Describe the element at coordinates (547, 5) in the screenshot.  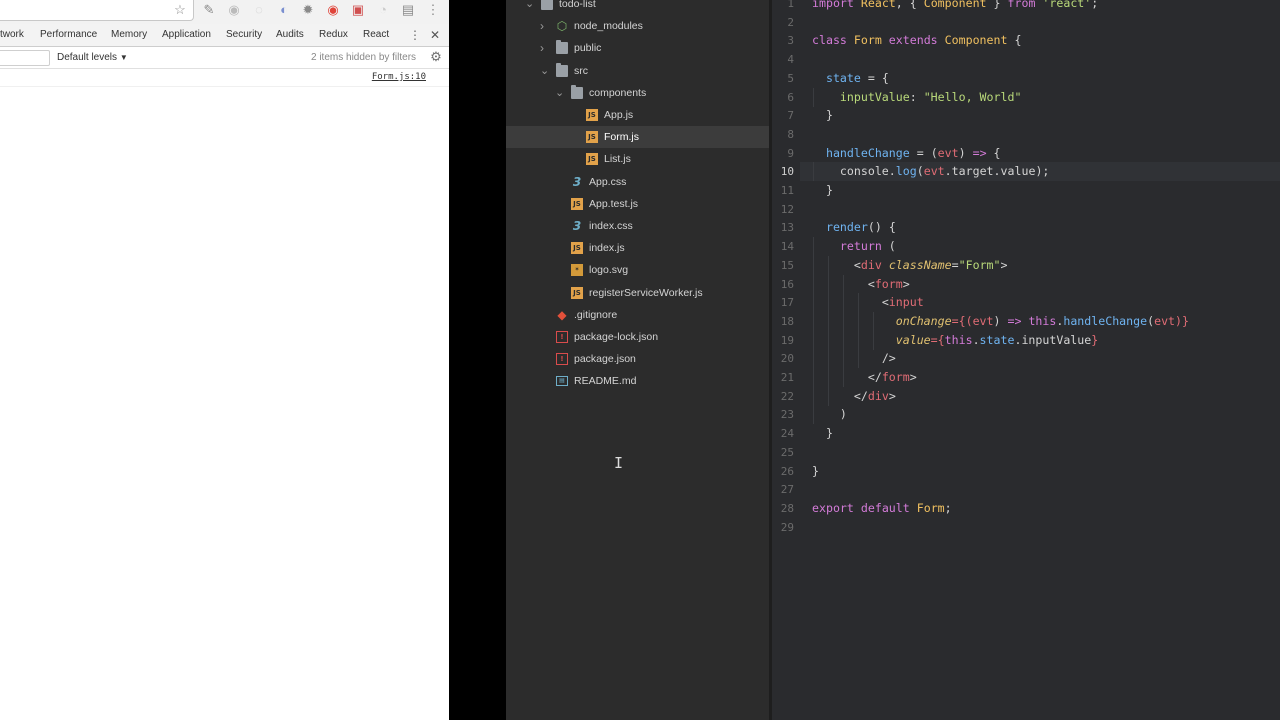
I see `folder-icon` at that location.